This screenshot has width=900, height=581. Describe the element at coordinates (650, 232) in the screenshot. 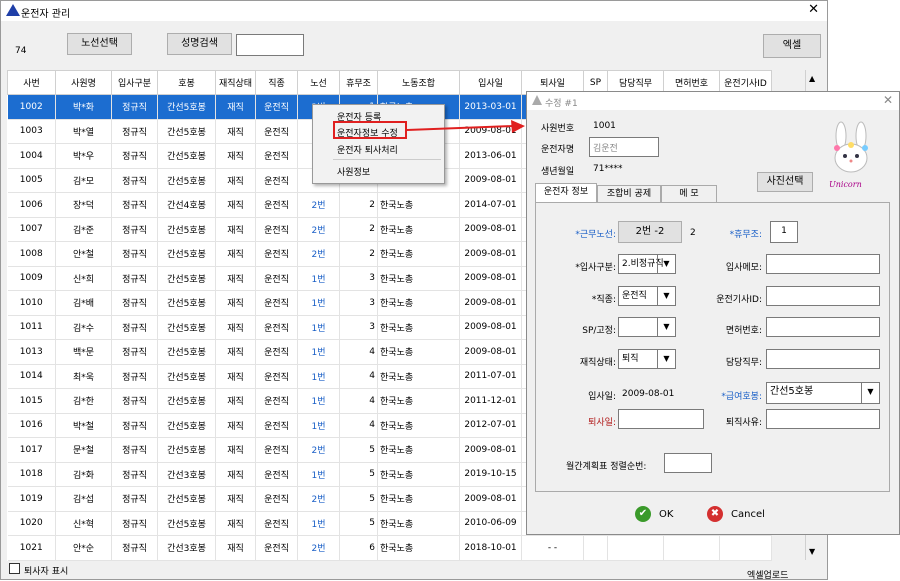

I see `route-button: 2번 -2` at that location.